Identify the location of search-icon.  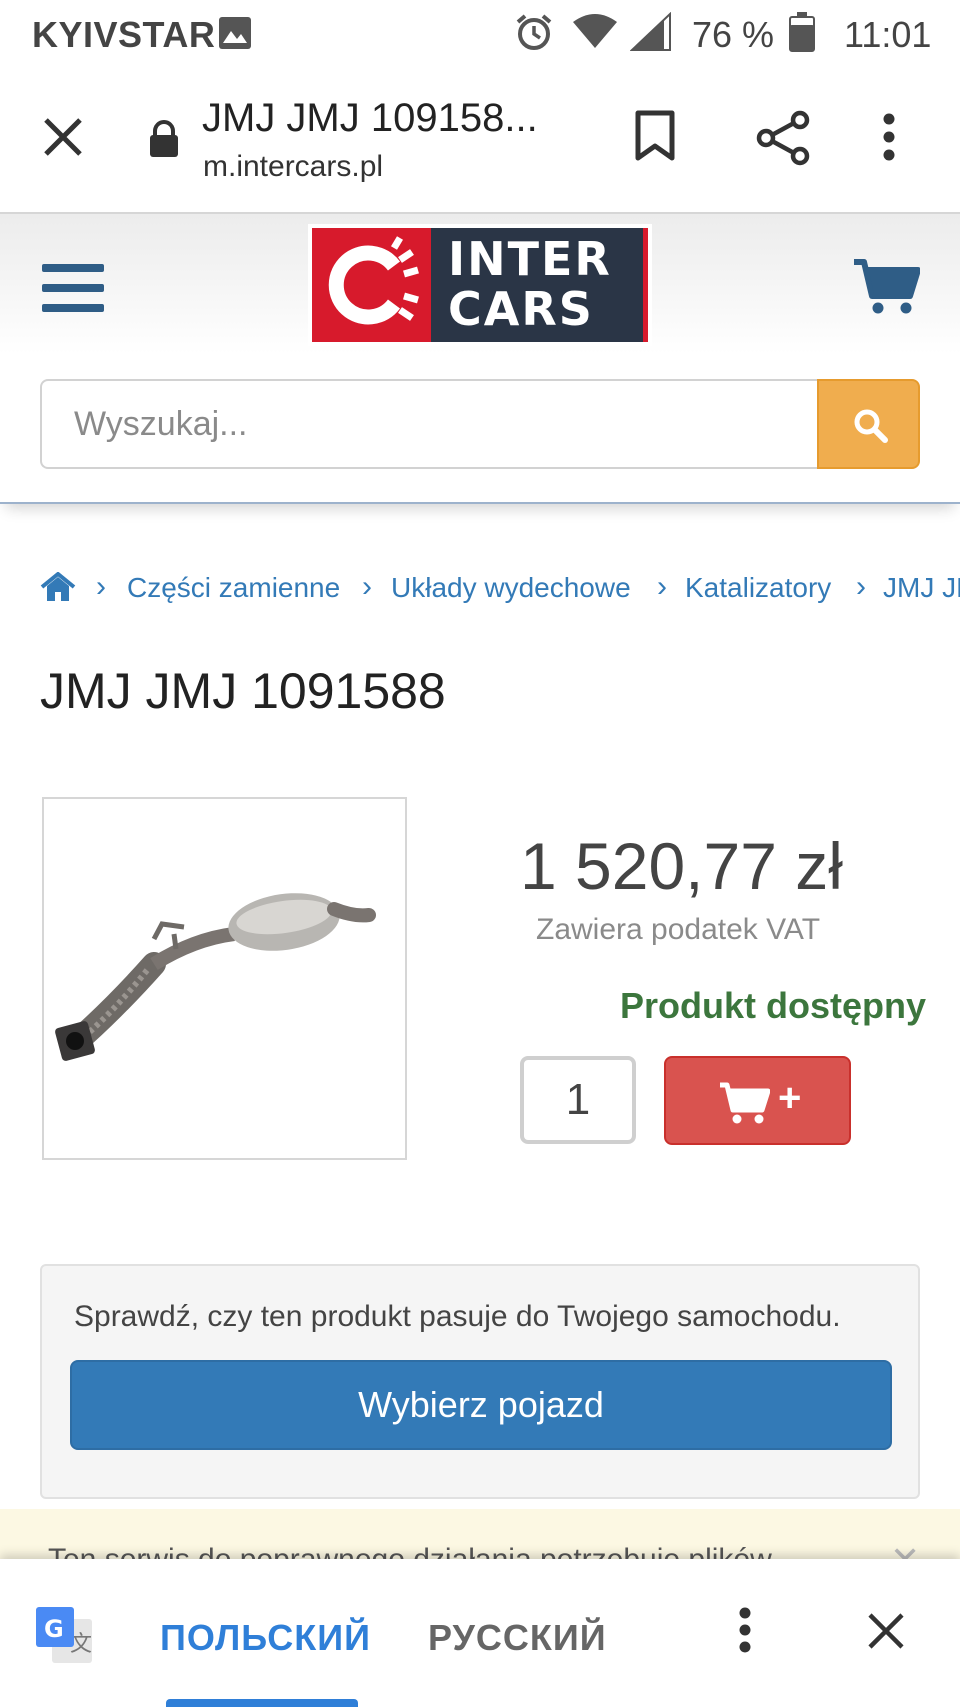
(871, 426).